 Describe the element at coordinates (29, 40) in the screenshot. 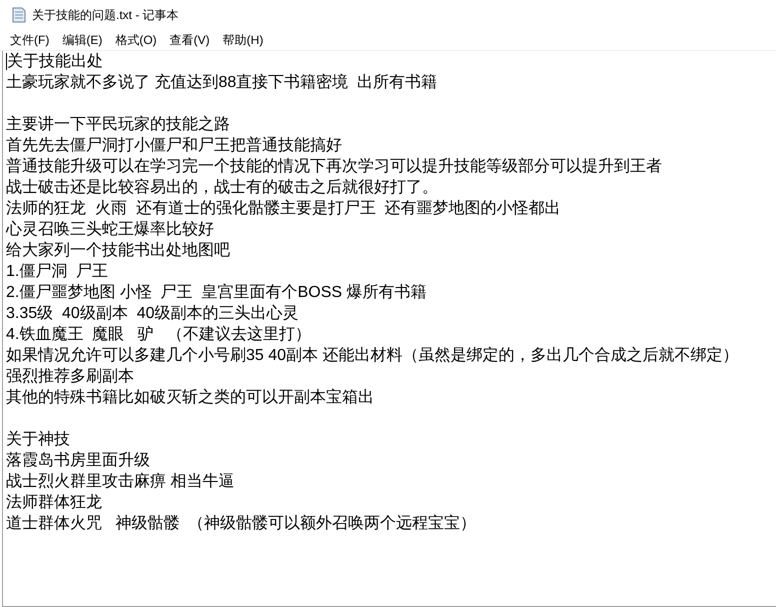

I see `menu-item: 文件(F)` at that location.